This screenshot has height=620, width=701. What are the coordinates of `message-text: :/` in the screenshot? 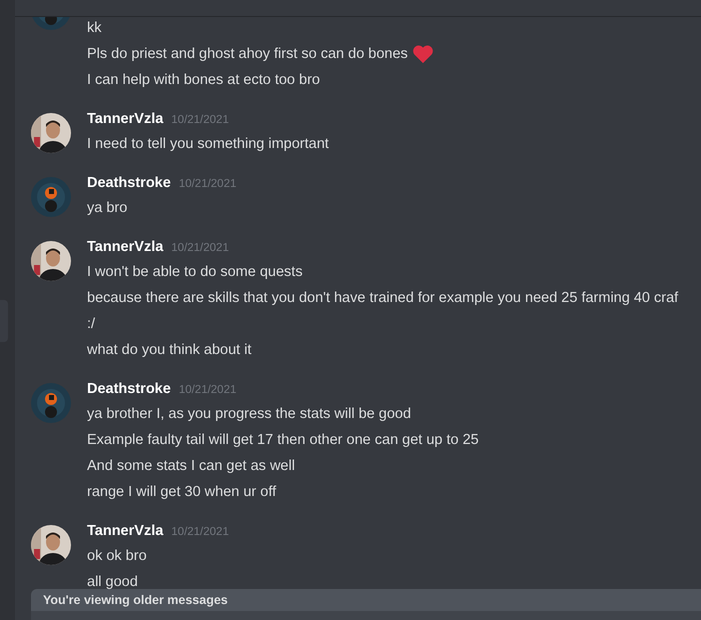 It's located at (91, 324).